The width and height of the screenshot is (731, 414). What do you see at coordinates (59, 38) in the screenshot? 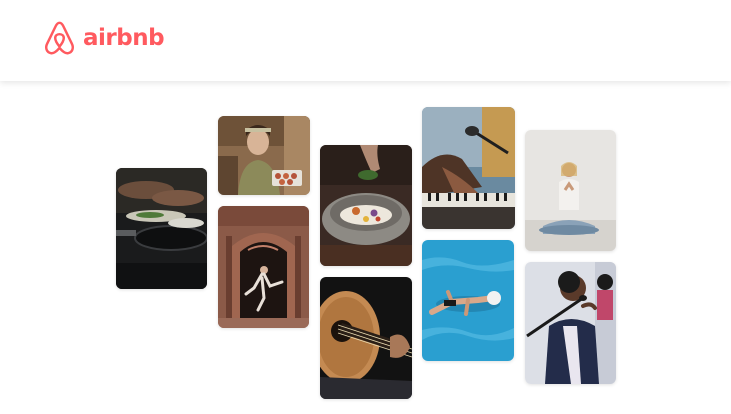
I see `airbnb-belo-icon` at bounding box center [59, 38].